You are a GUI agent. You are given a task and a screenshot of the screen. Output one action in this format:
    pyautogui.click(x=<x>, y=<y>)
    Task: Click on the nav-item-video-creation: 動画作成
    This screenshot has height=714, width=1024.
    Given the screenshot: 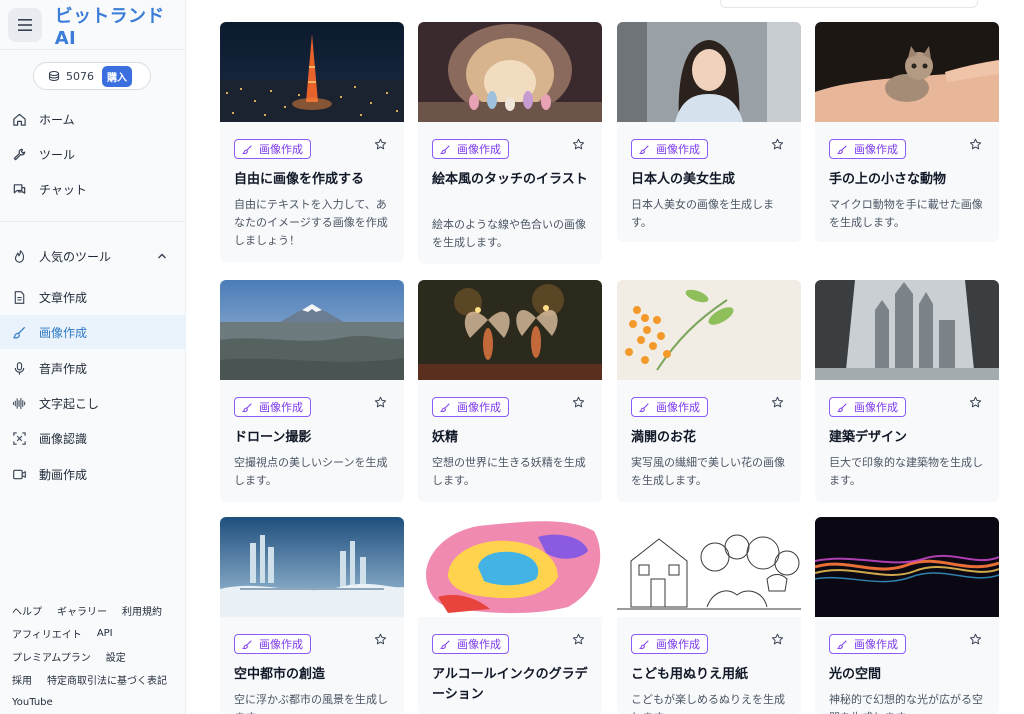 What is the action you would take?
    pyautogui.click(x=93, y=474)
    